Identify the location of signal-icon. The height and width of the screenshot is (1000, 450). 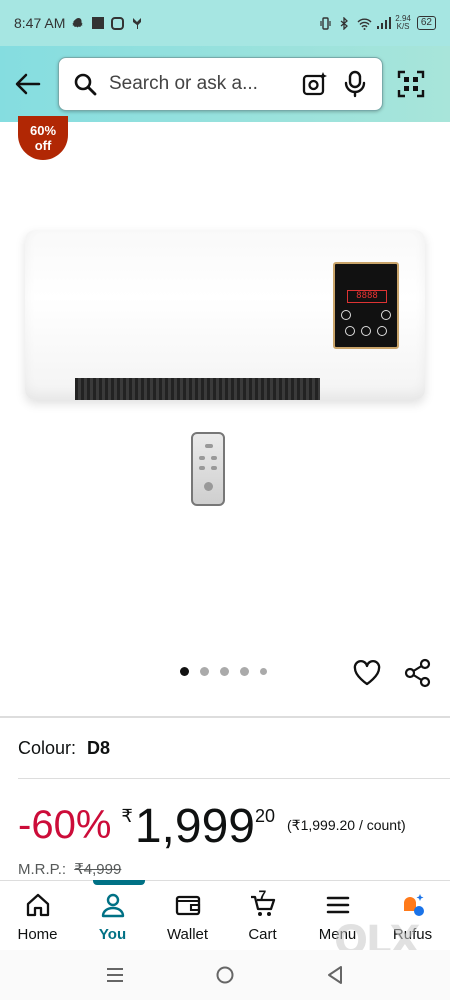
(384, 23).